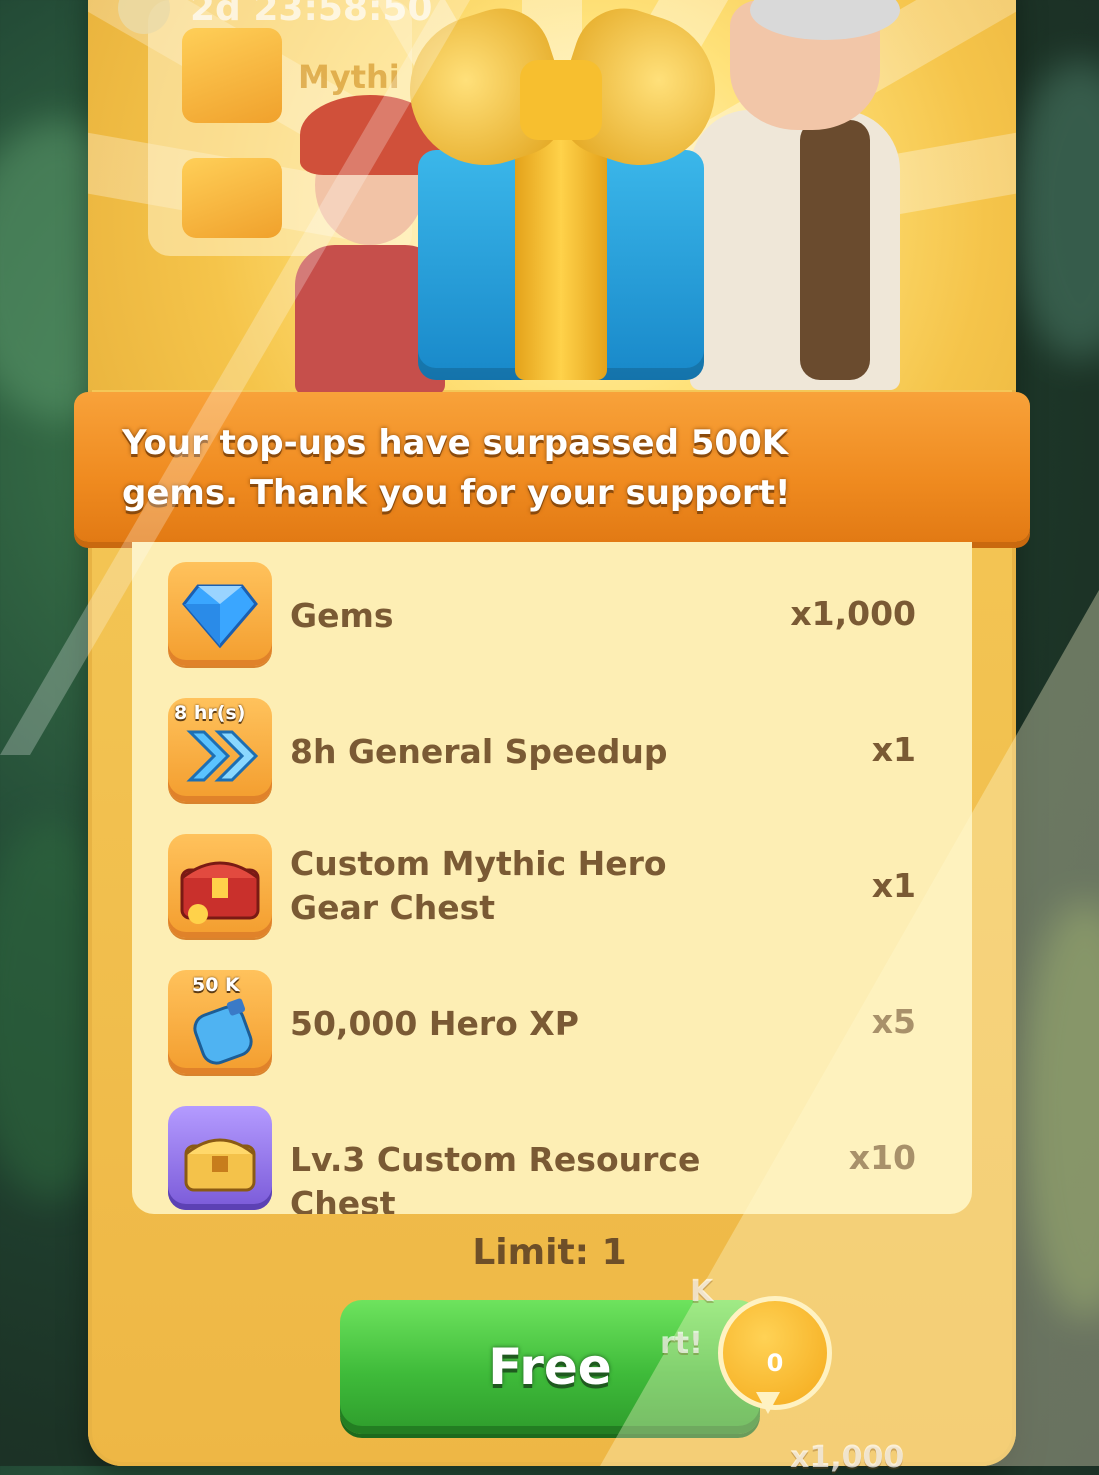  Describe the element at coordinates (552, 604) in the screenshot. I see `reward-row-gems: Gems x1,000` at that location.